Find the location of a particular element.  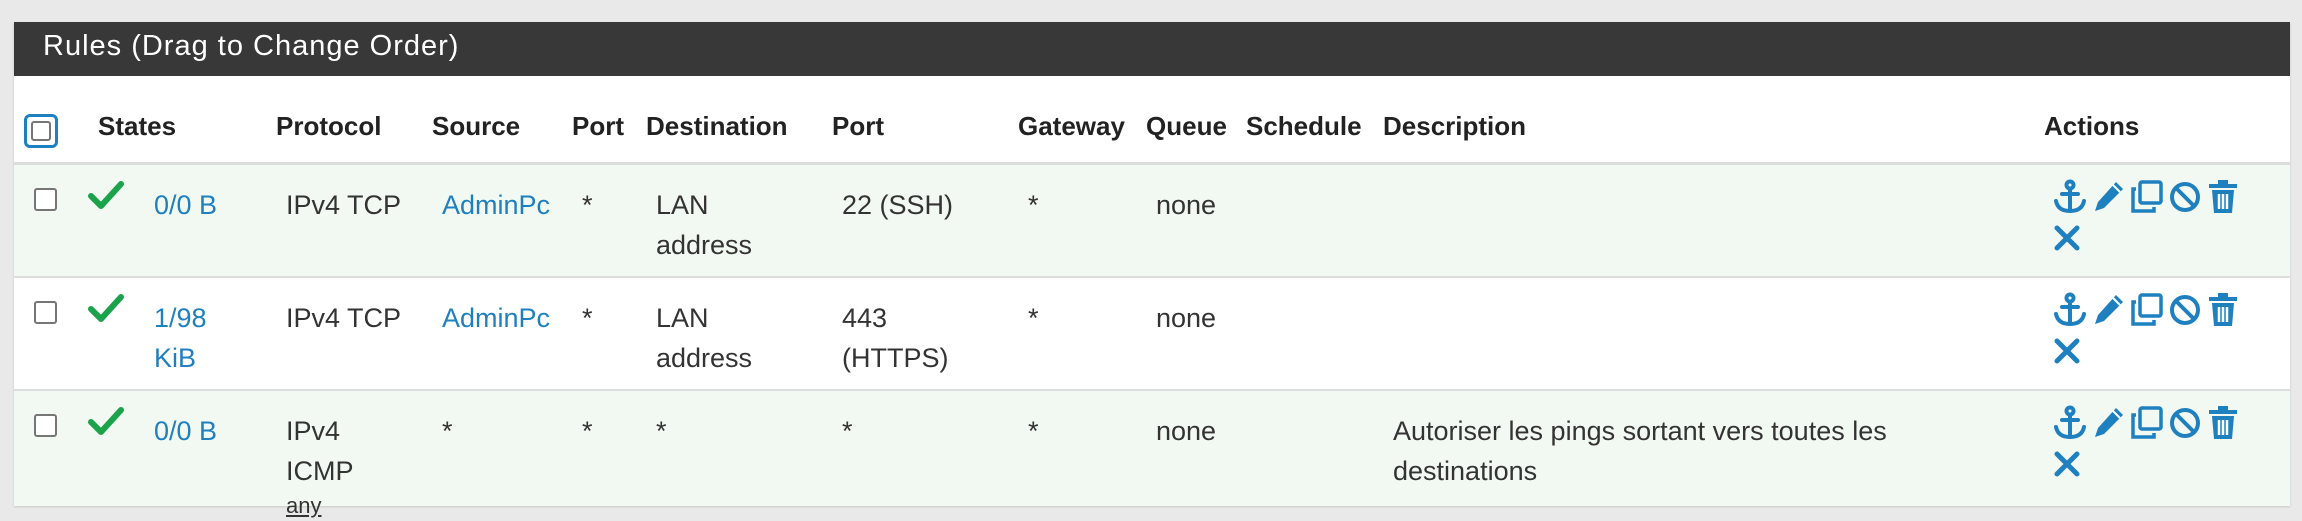

column-header-dest-port: Port is located at coordinates (858, 126).